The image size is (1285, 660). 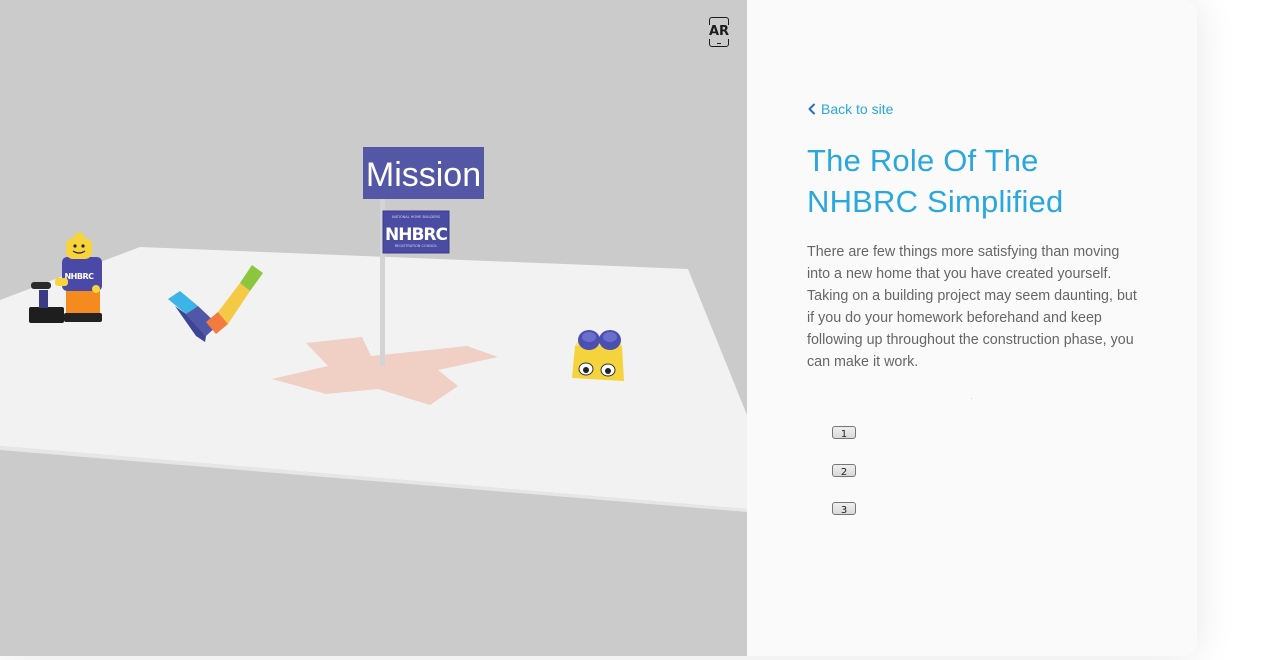 What do you see at coordinates (416, 246) in the screenshot?
I see `logo-small-text-bottom: REGISTRATION COUNCIL` at bounding box center [416, 246].